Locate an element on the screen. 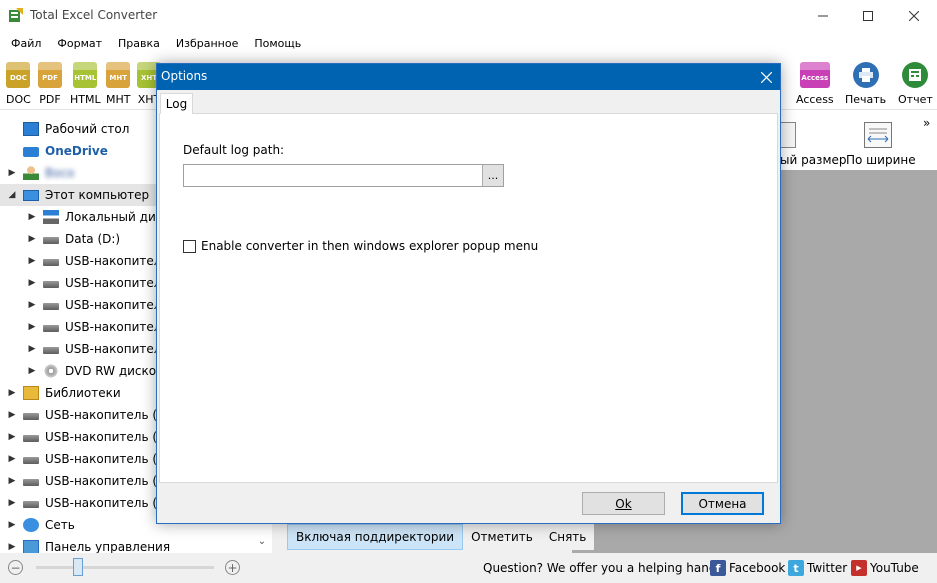  chevron-down-icon: ◢ is located at coordinates (12, 195).